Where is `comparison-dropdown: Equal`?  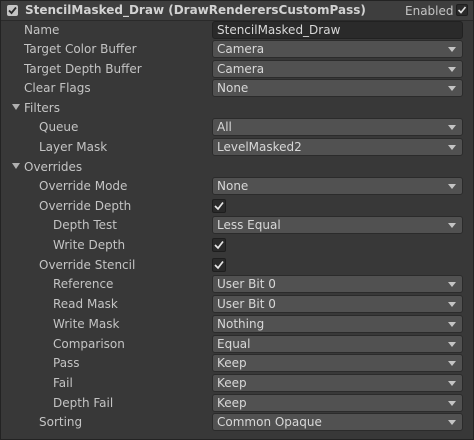
comparison-dropdown: Equal is located at coordinates (337, 344).